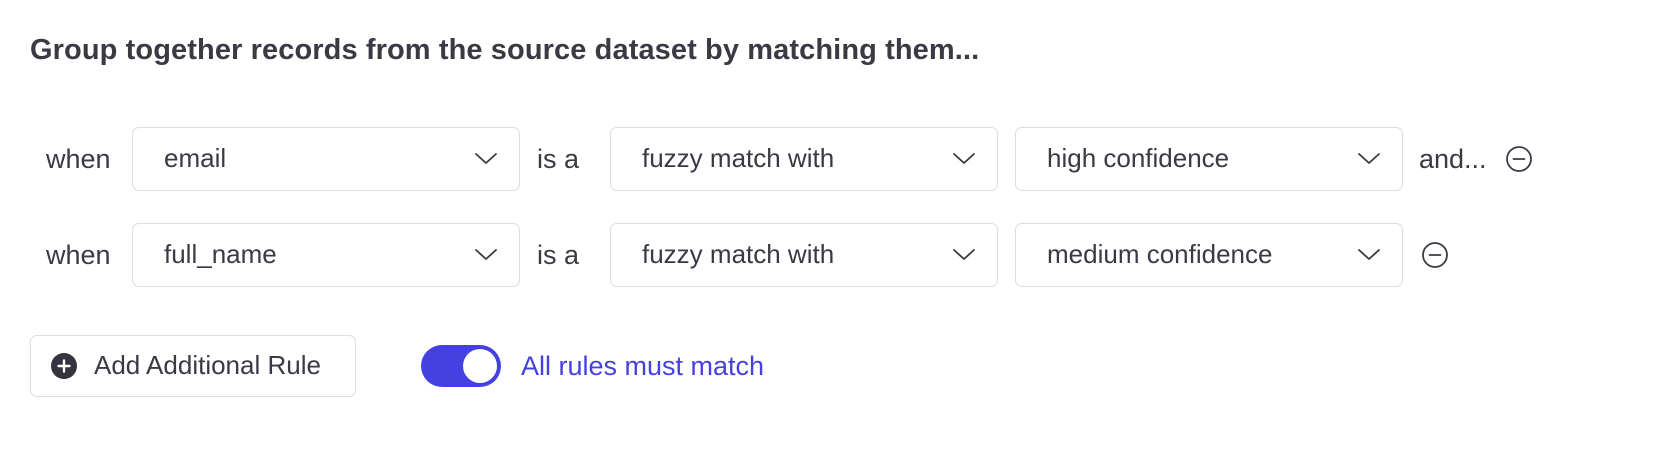  I want to click on confidence-select: medium confidence, so click(1209, 255).